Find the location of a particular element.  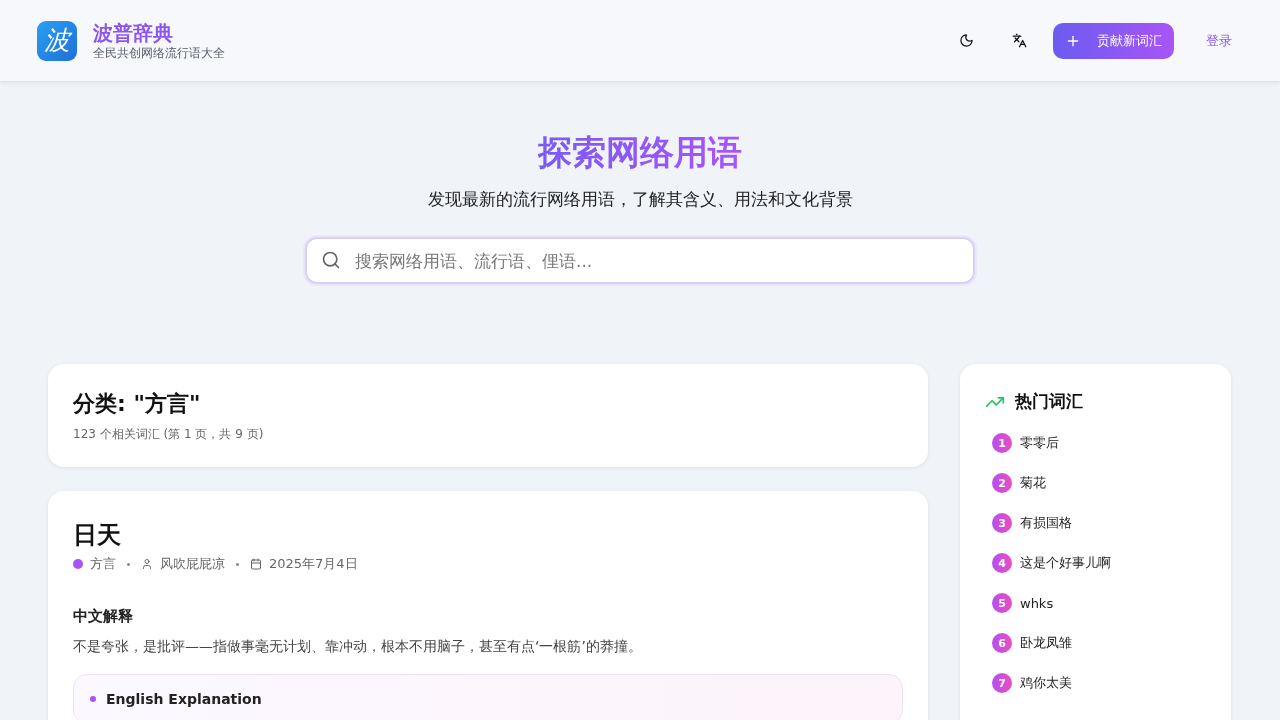

category-label: 方言 is located at coordinates (103, 564).